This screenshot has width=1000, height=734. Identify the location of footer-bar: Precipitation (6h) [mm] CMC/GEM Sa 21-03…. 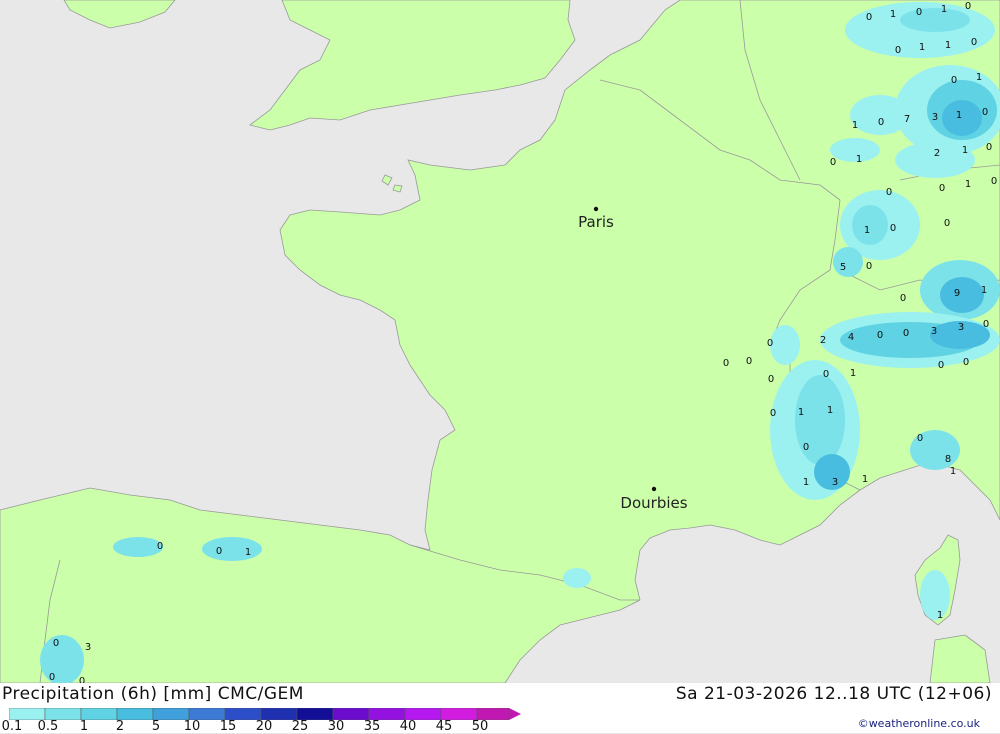
(500, 708).